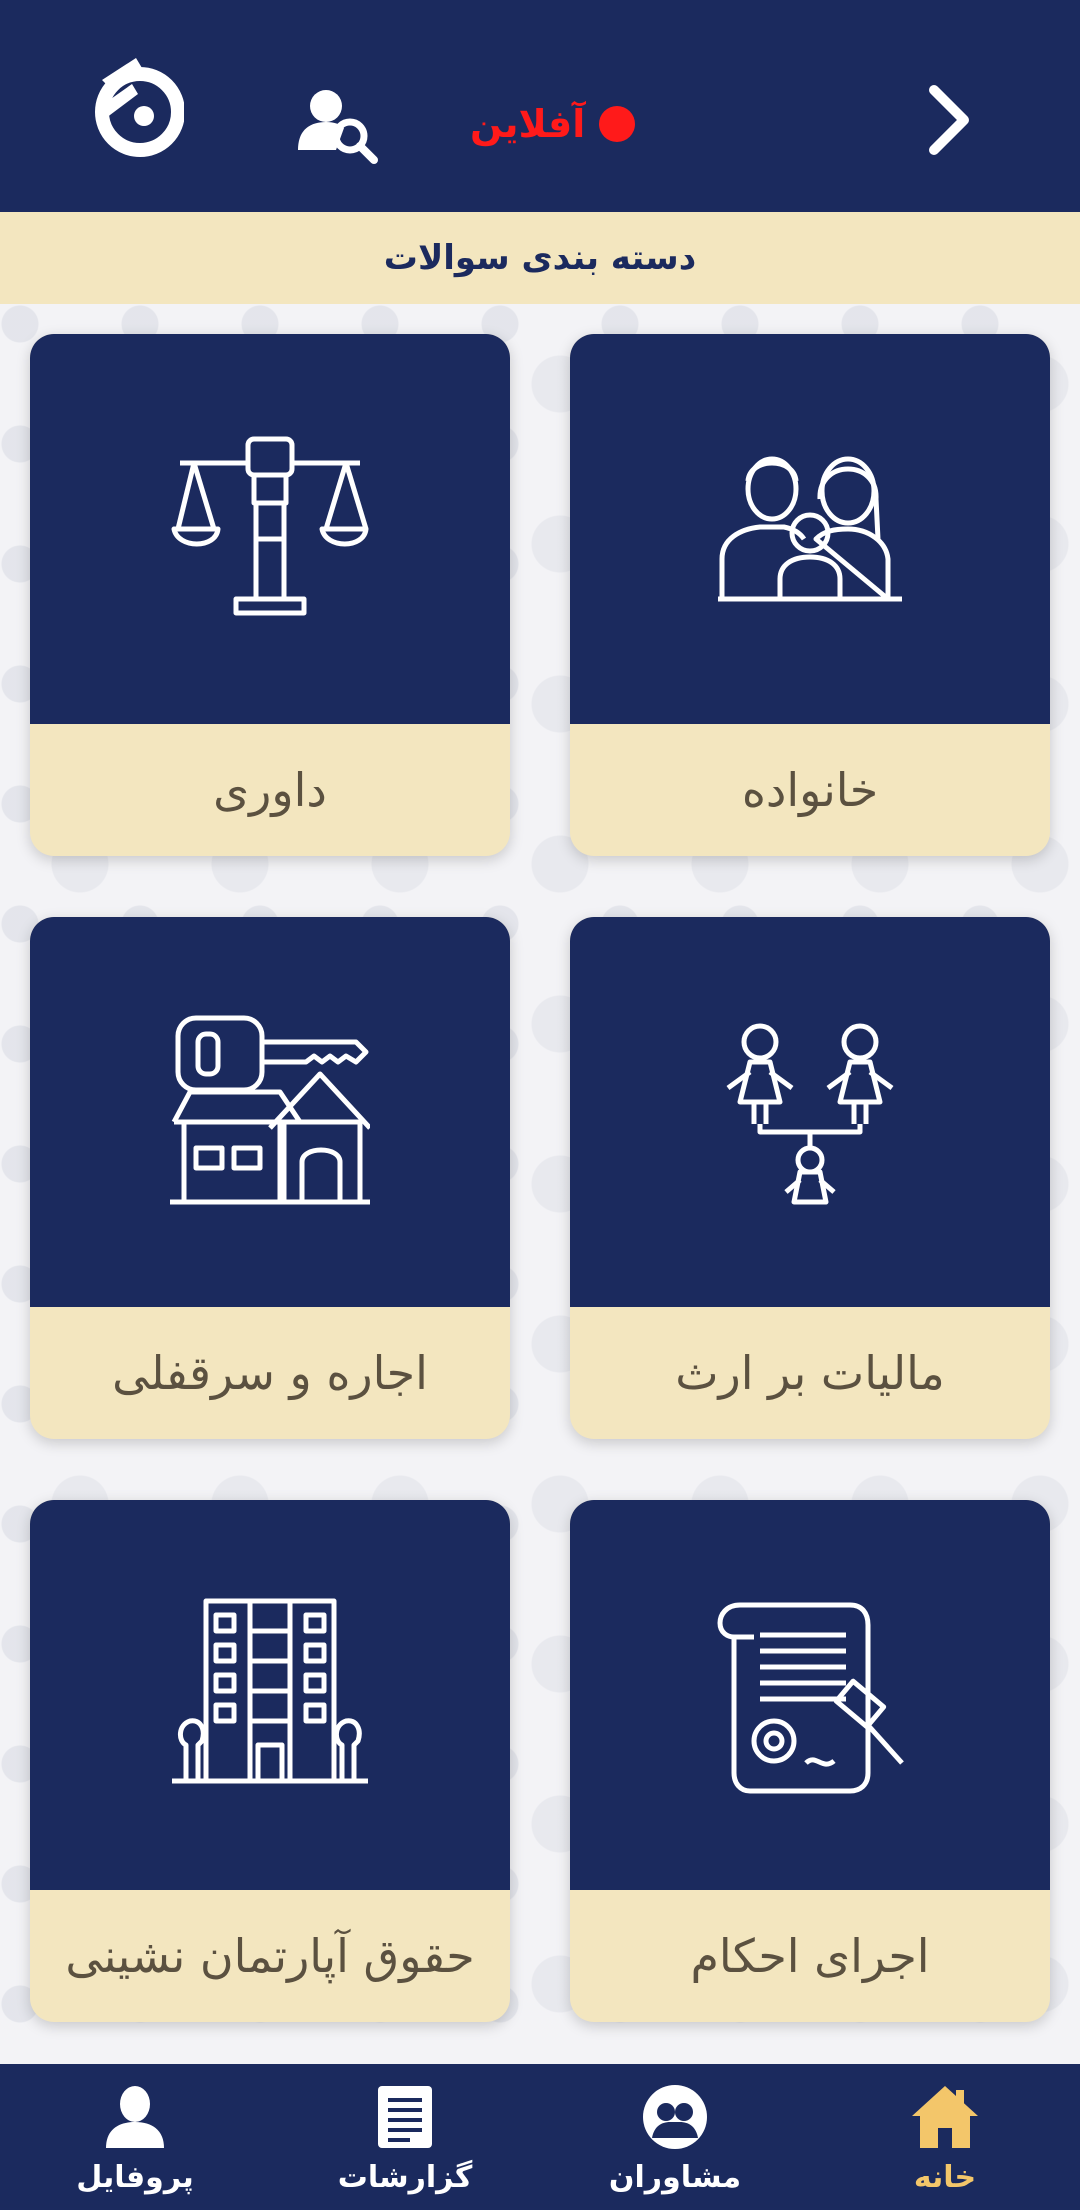 The height and width of the screenshot is (2210, 1080). Describe the element at coordinates (405, 2177) in the screenshot. I see `nav-label: گزارشات` at that location.